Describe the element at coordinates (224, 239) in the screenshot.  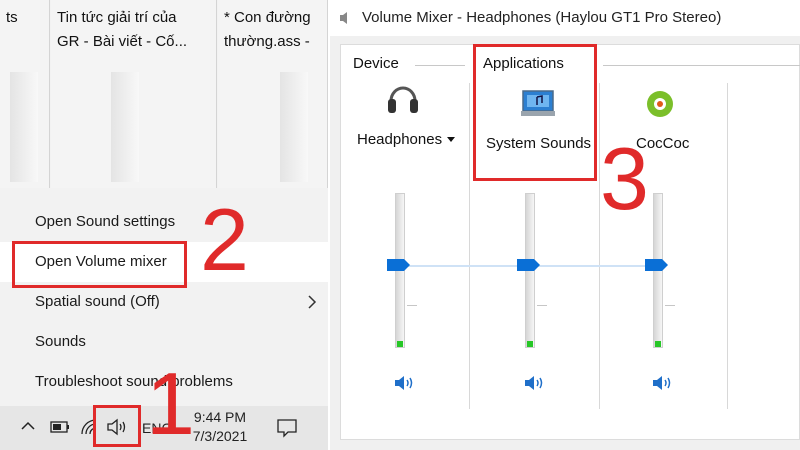
I see `annotation-number-2: 2` at that location.